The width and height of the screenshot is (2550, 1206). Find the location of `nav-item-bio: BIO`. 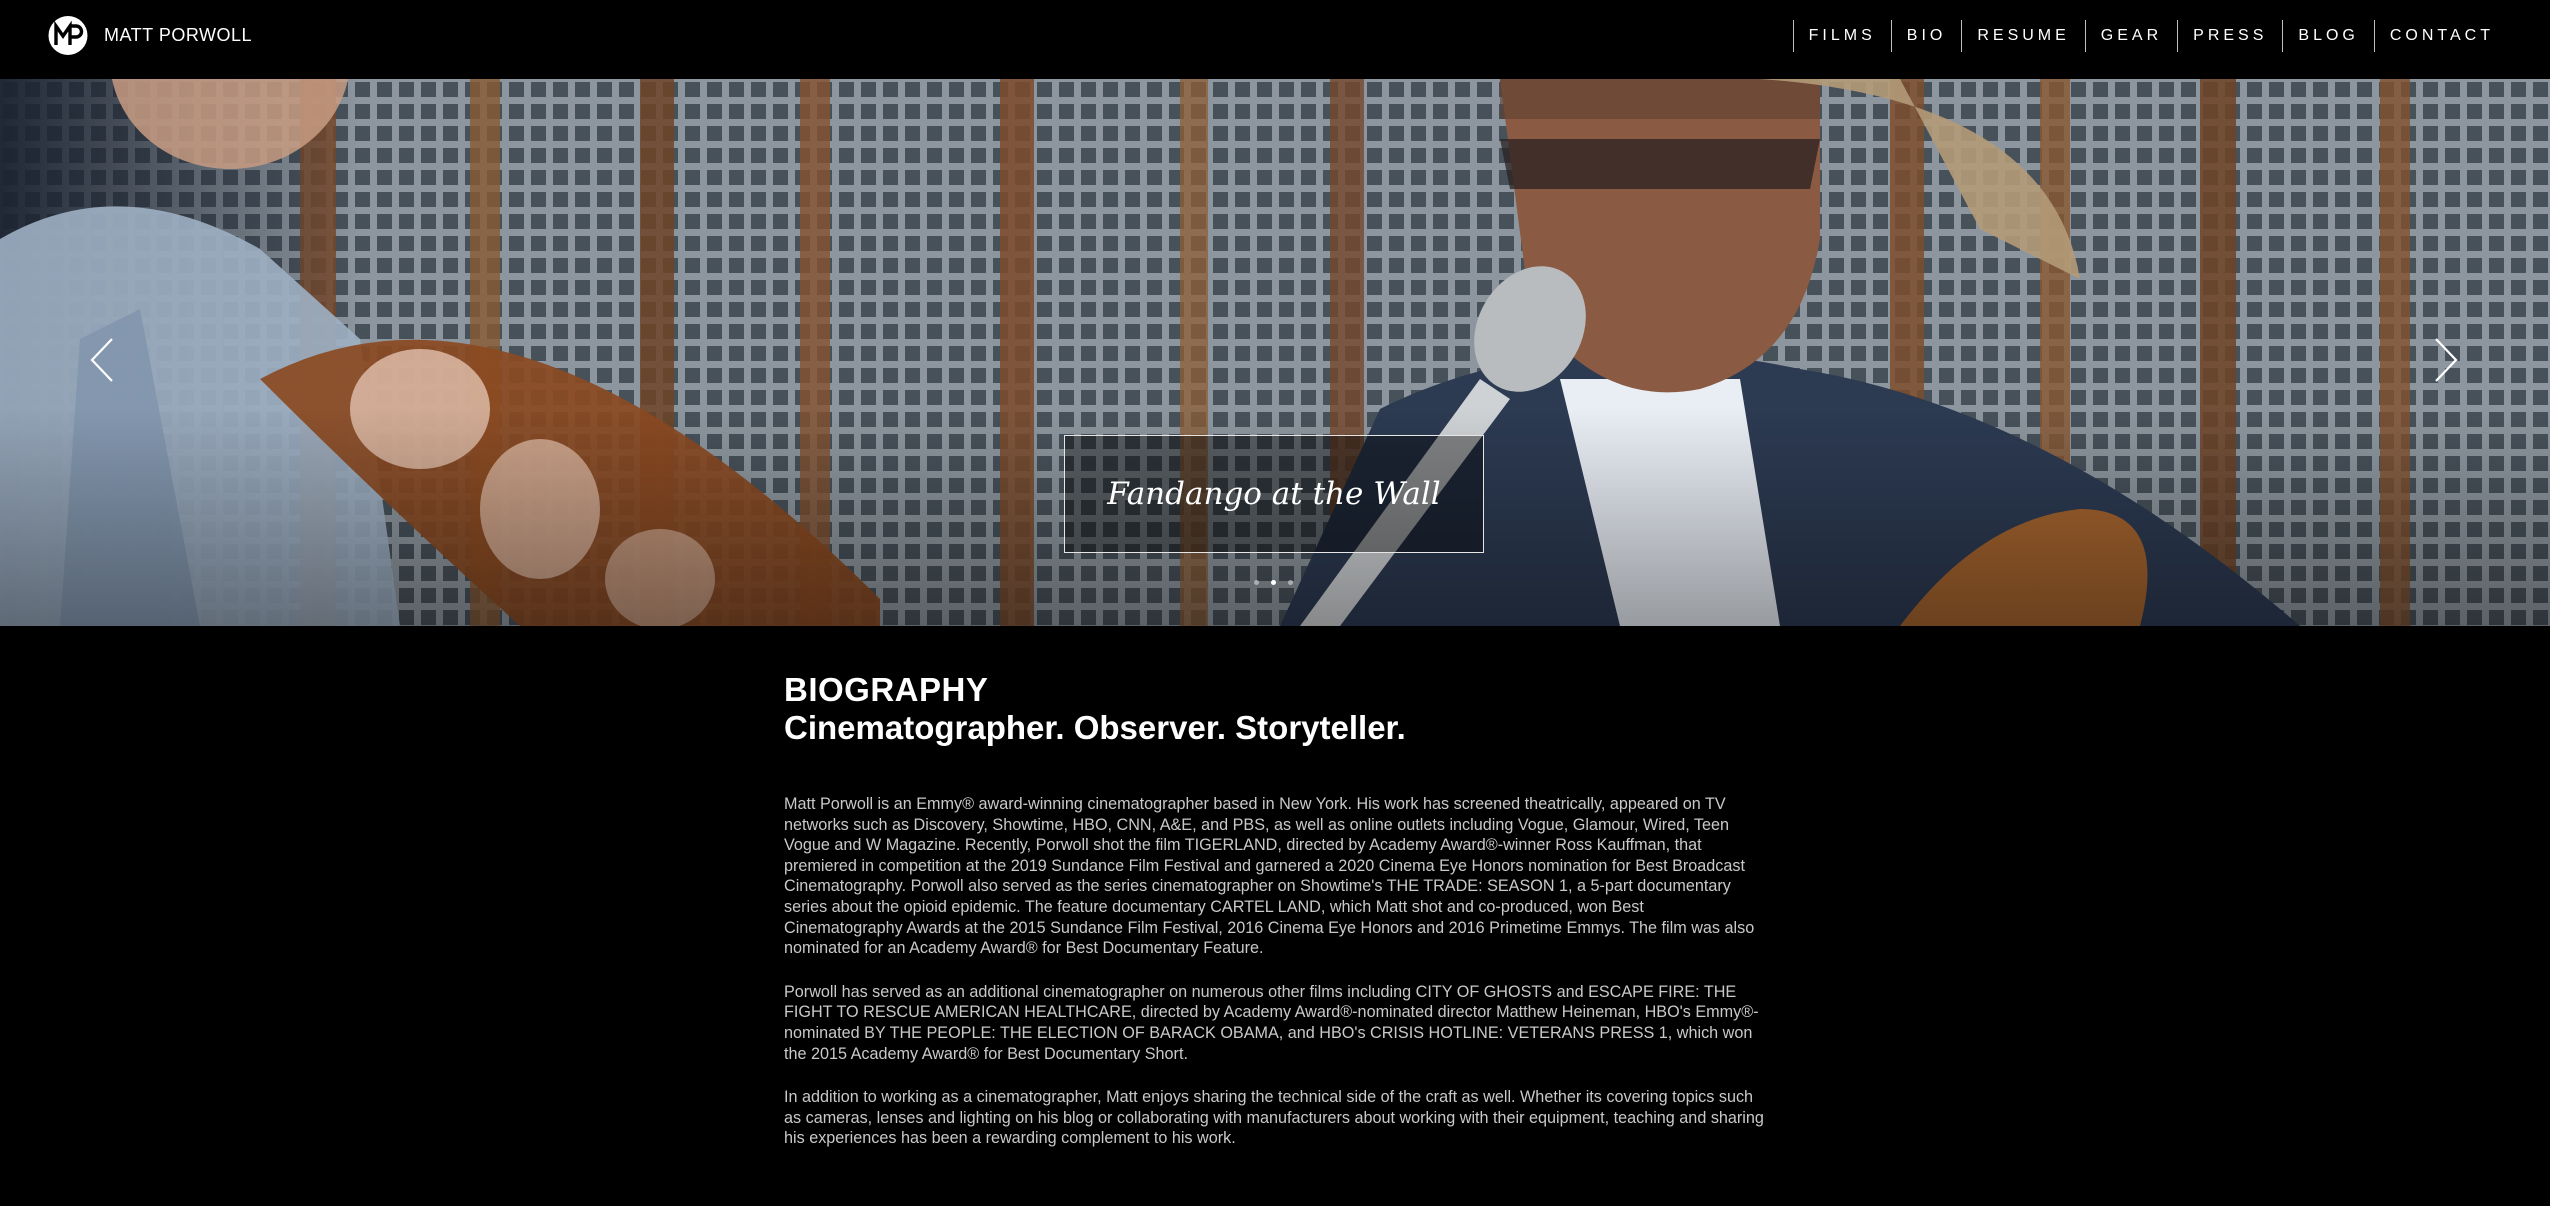

nav-item-bio: BIO is located at coordinates (1926, 36).